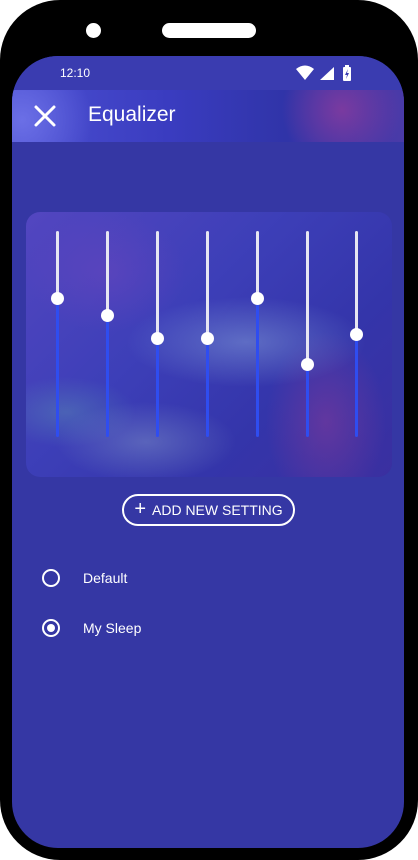 The image size is (418, 860). Describe the element at coordinates (305, 72) in the screenshot. I see `wifi-icon` at that location.